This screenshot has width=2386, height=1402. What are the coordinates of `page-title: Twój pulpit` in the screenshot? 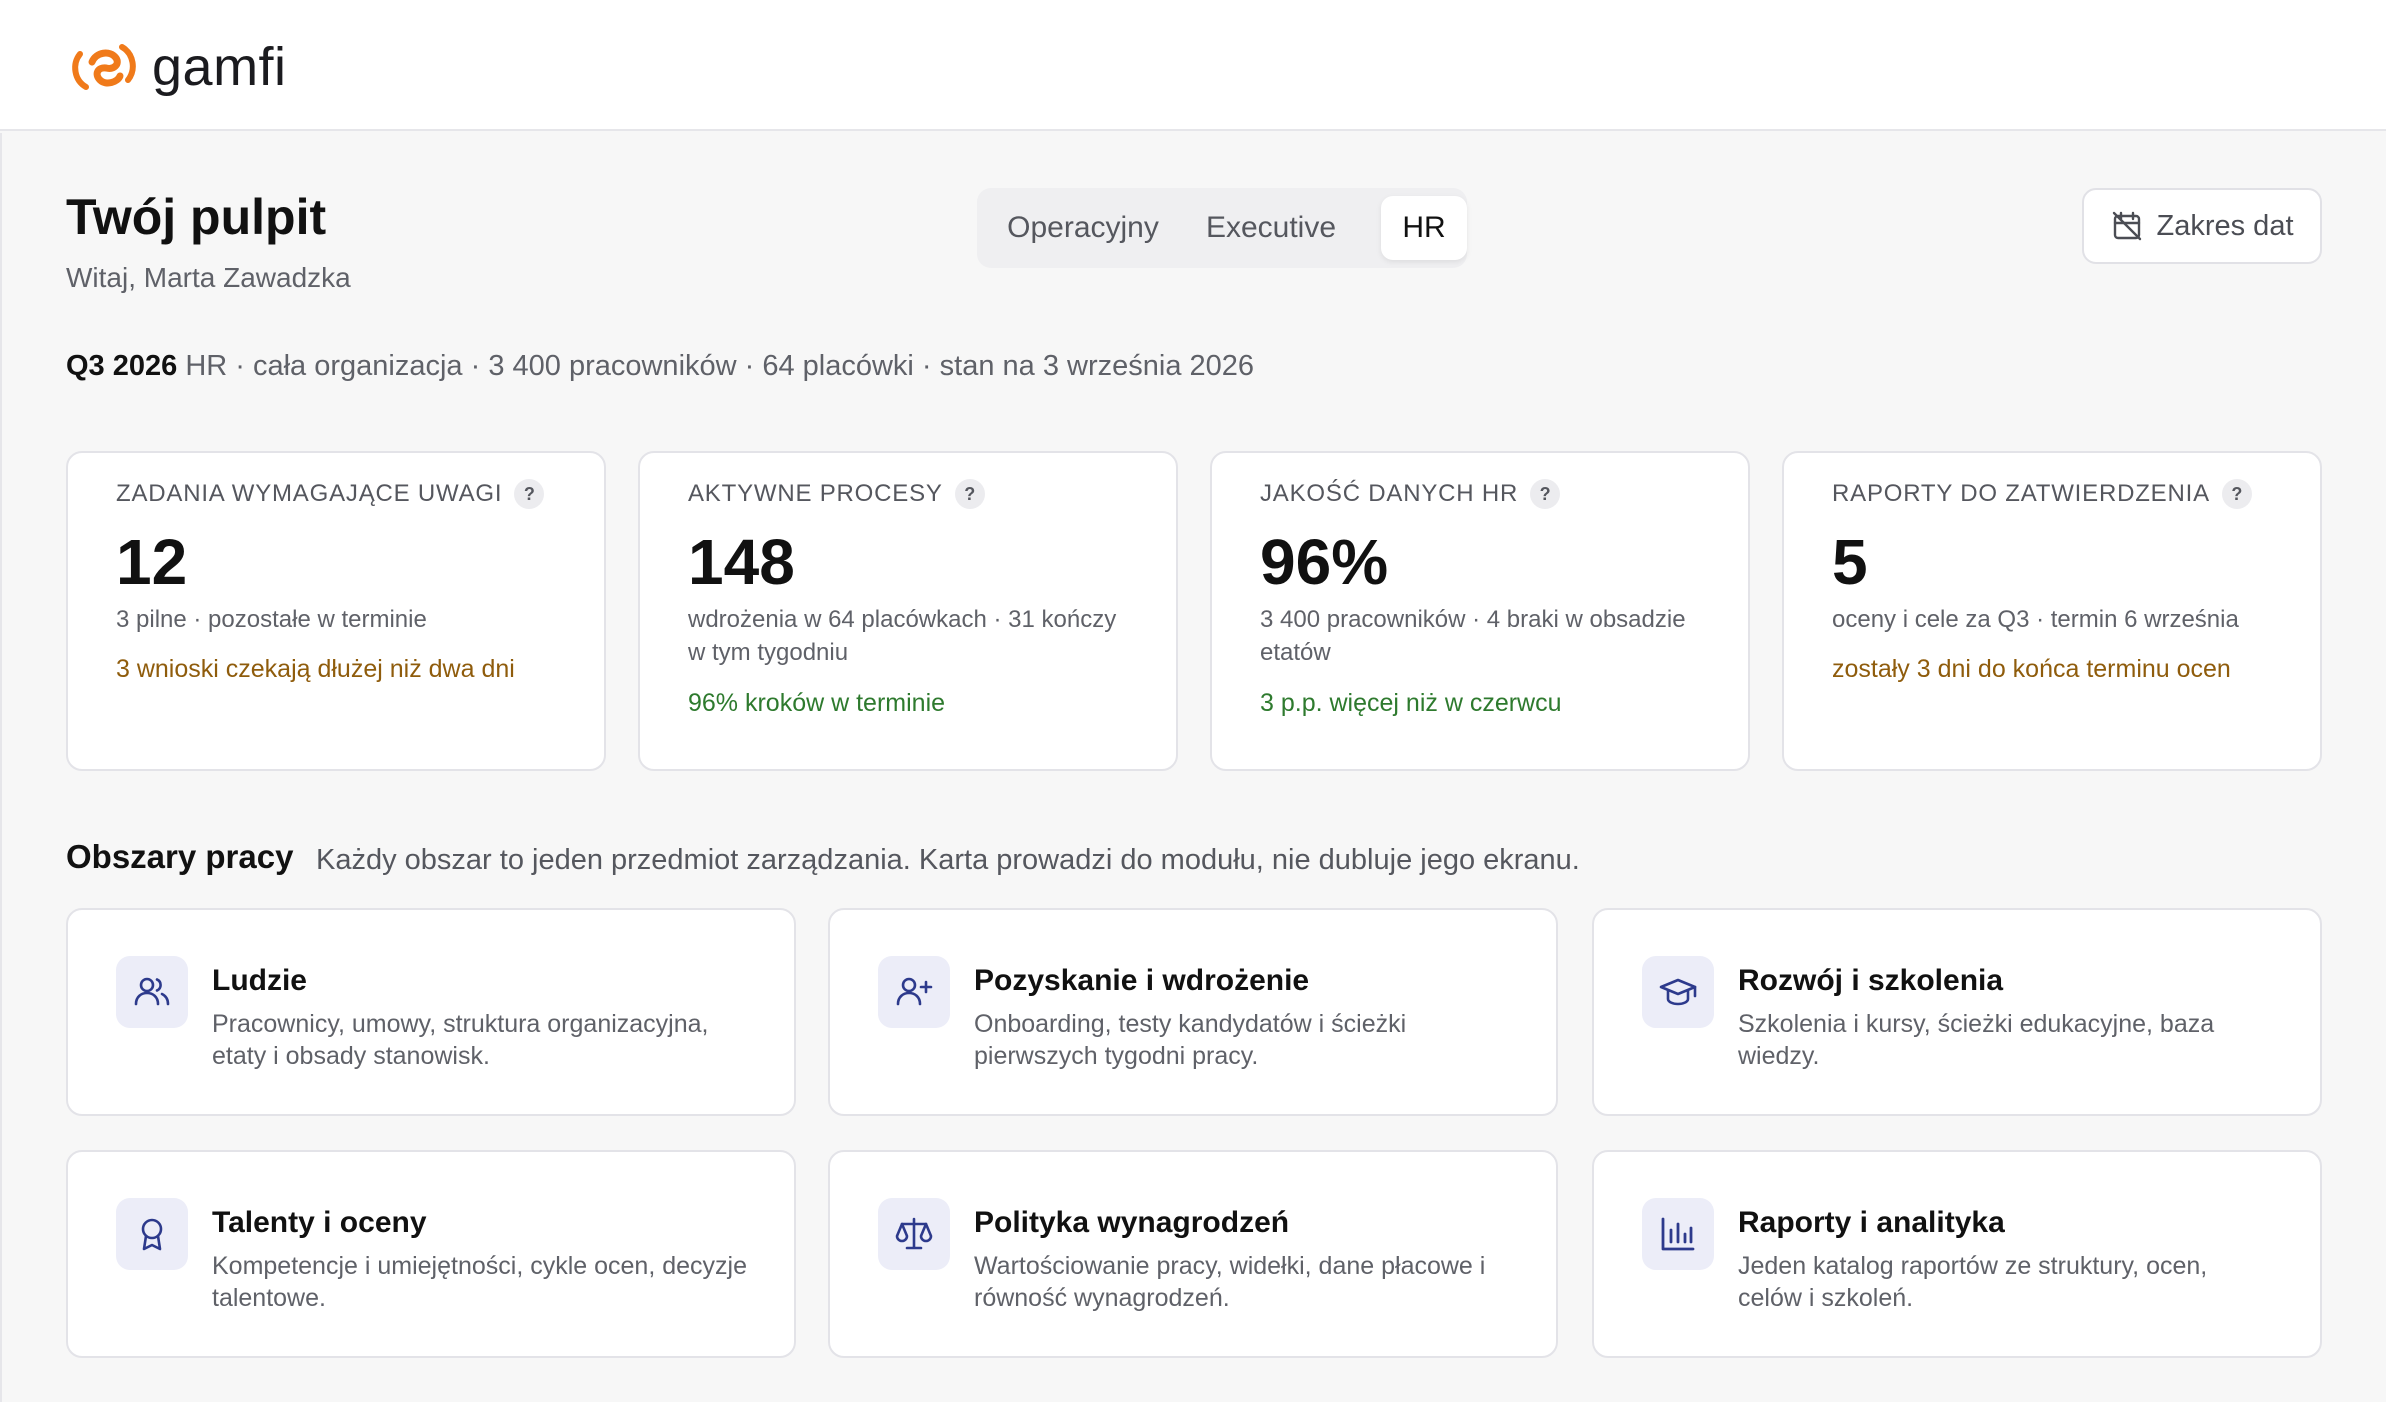 It's located at (196, 217).